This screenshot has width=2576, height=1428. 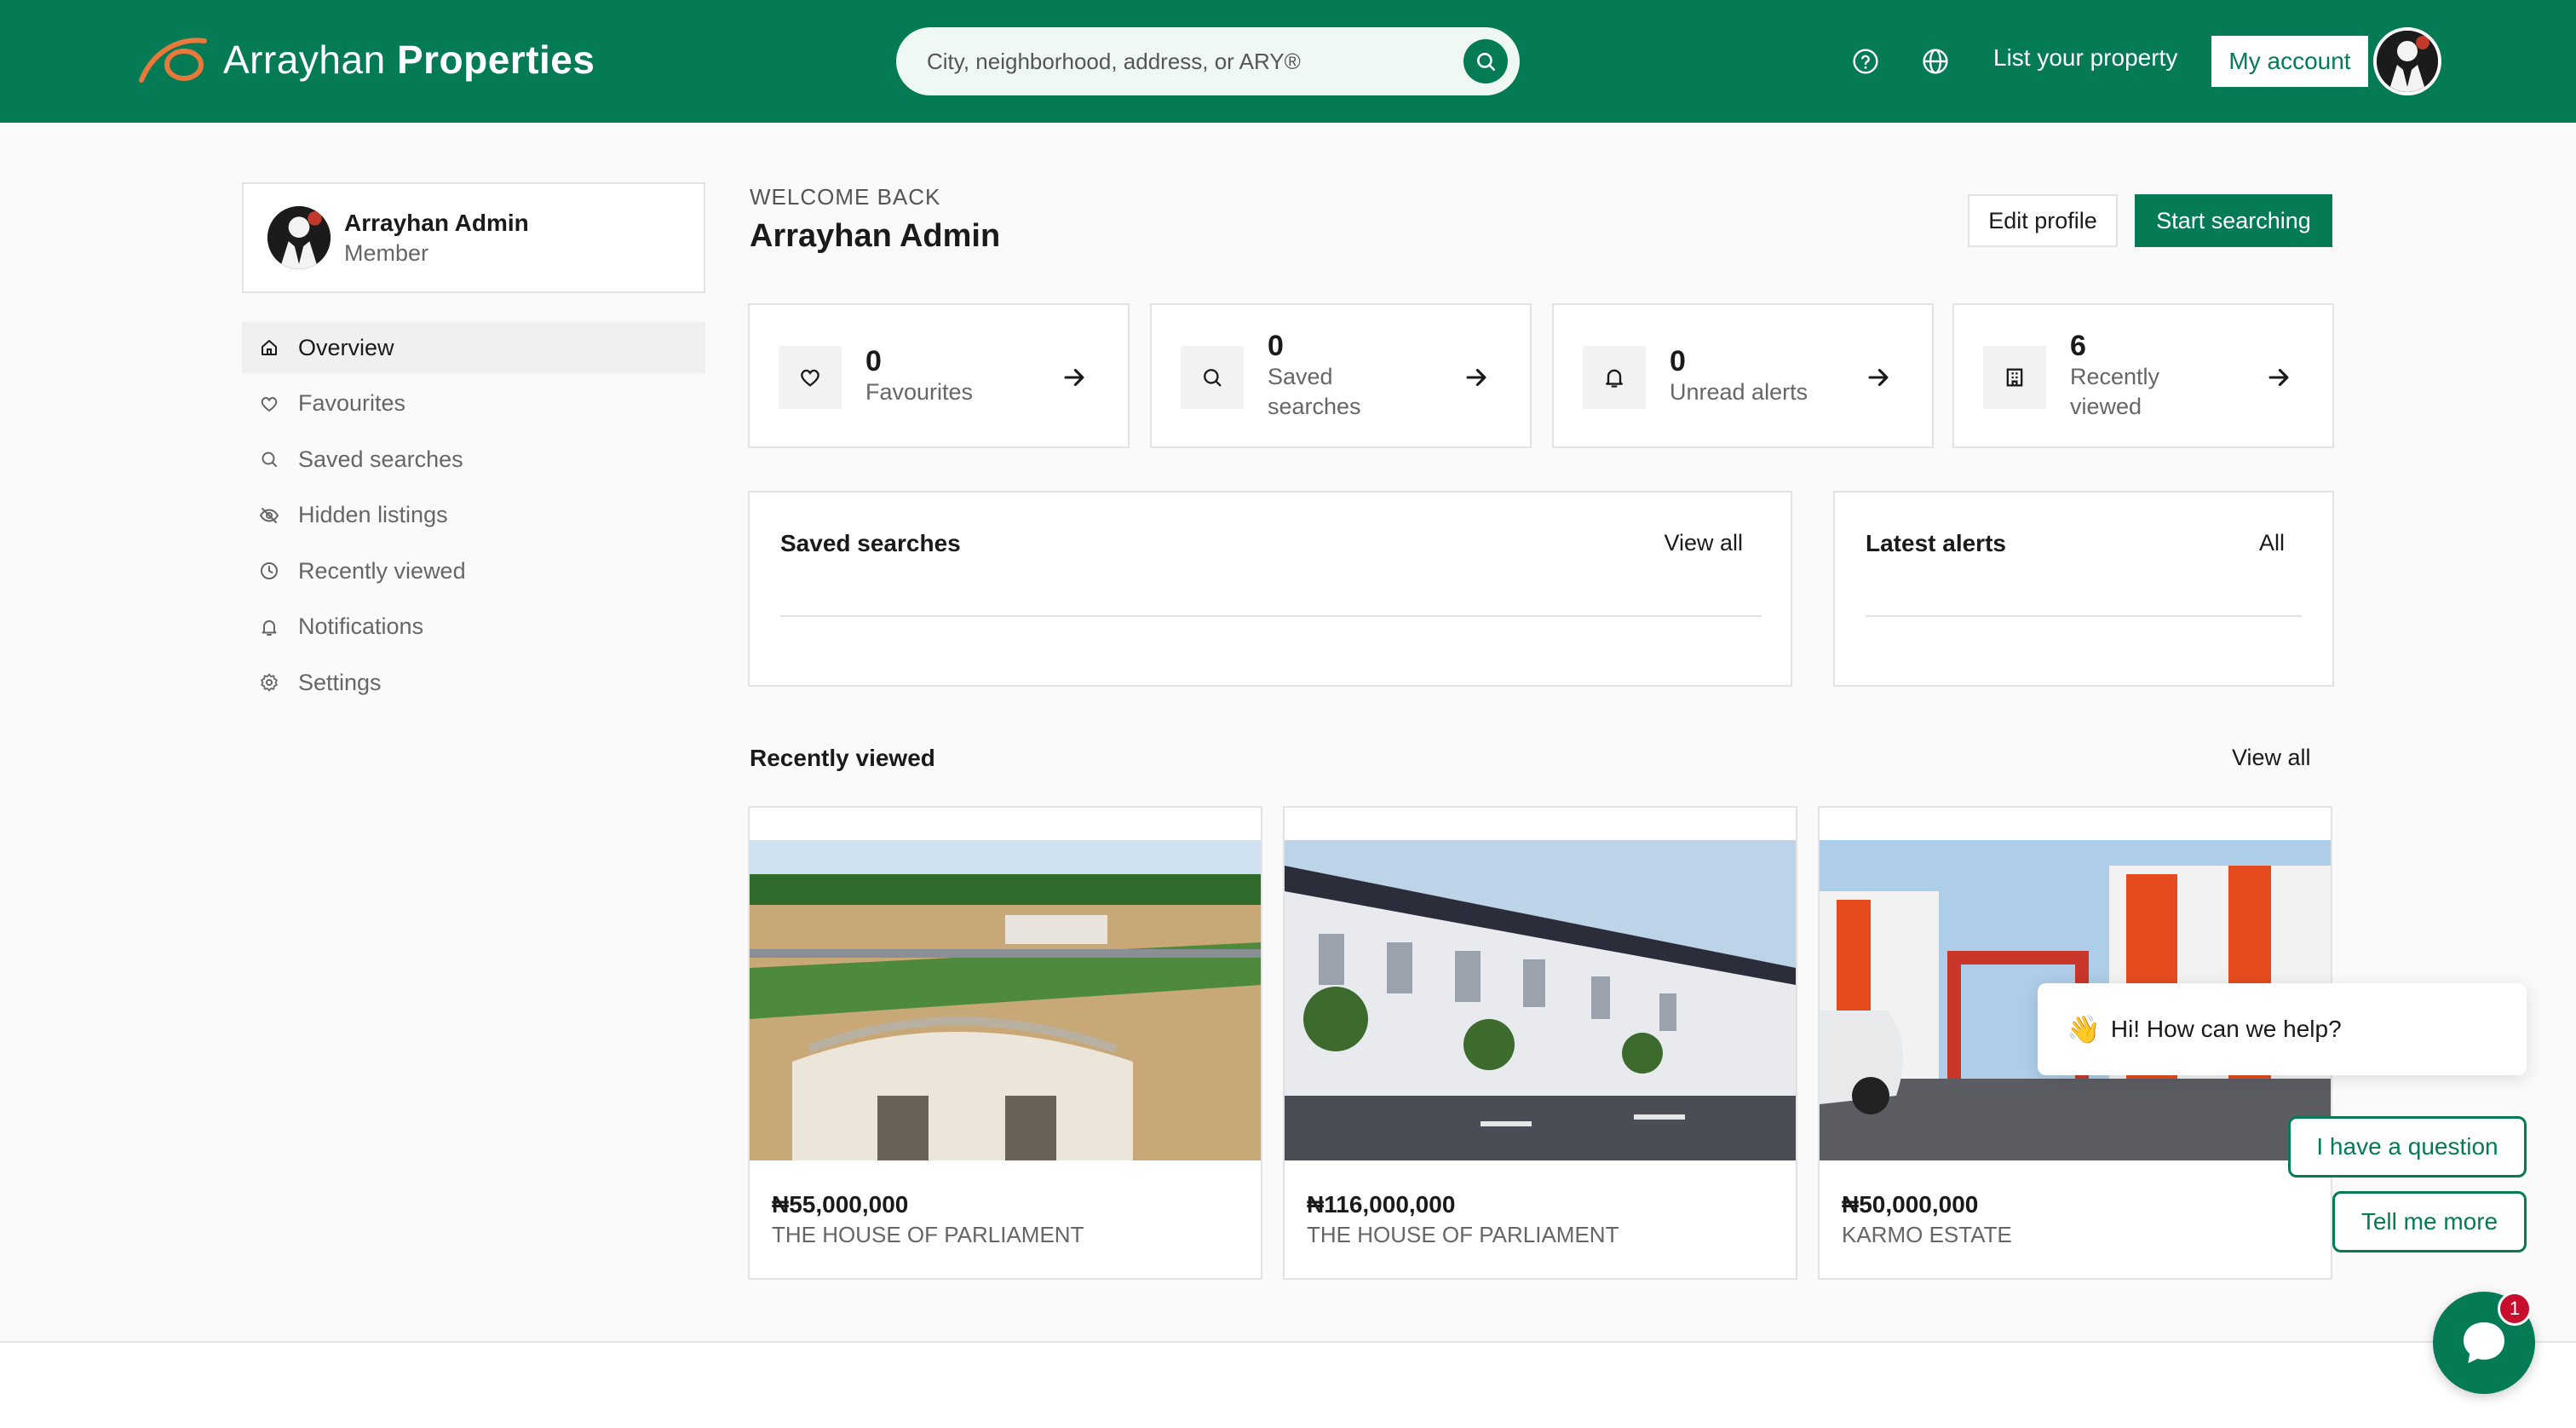 What do you see at coordinates (381, 459) in the screenshot?
I see `sidebar-item-label: Saved searches` at bounding box center [381, 459].